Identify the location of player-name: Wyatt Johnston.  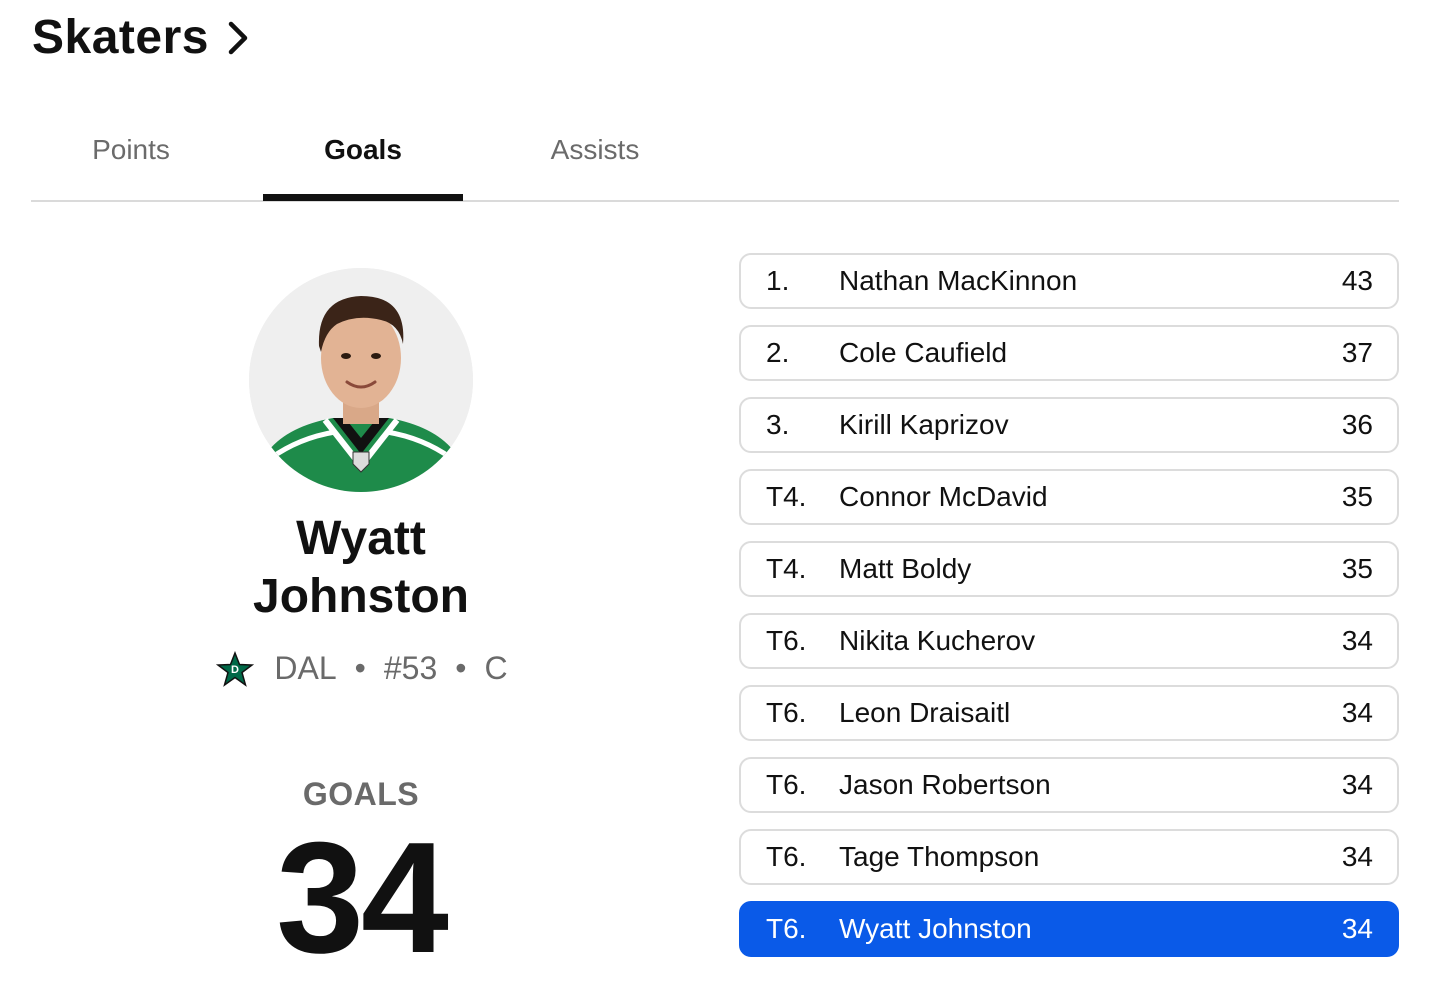
(361, 568).